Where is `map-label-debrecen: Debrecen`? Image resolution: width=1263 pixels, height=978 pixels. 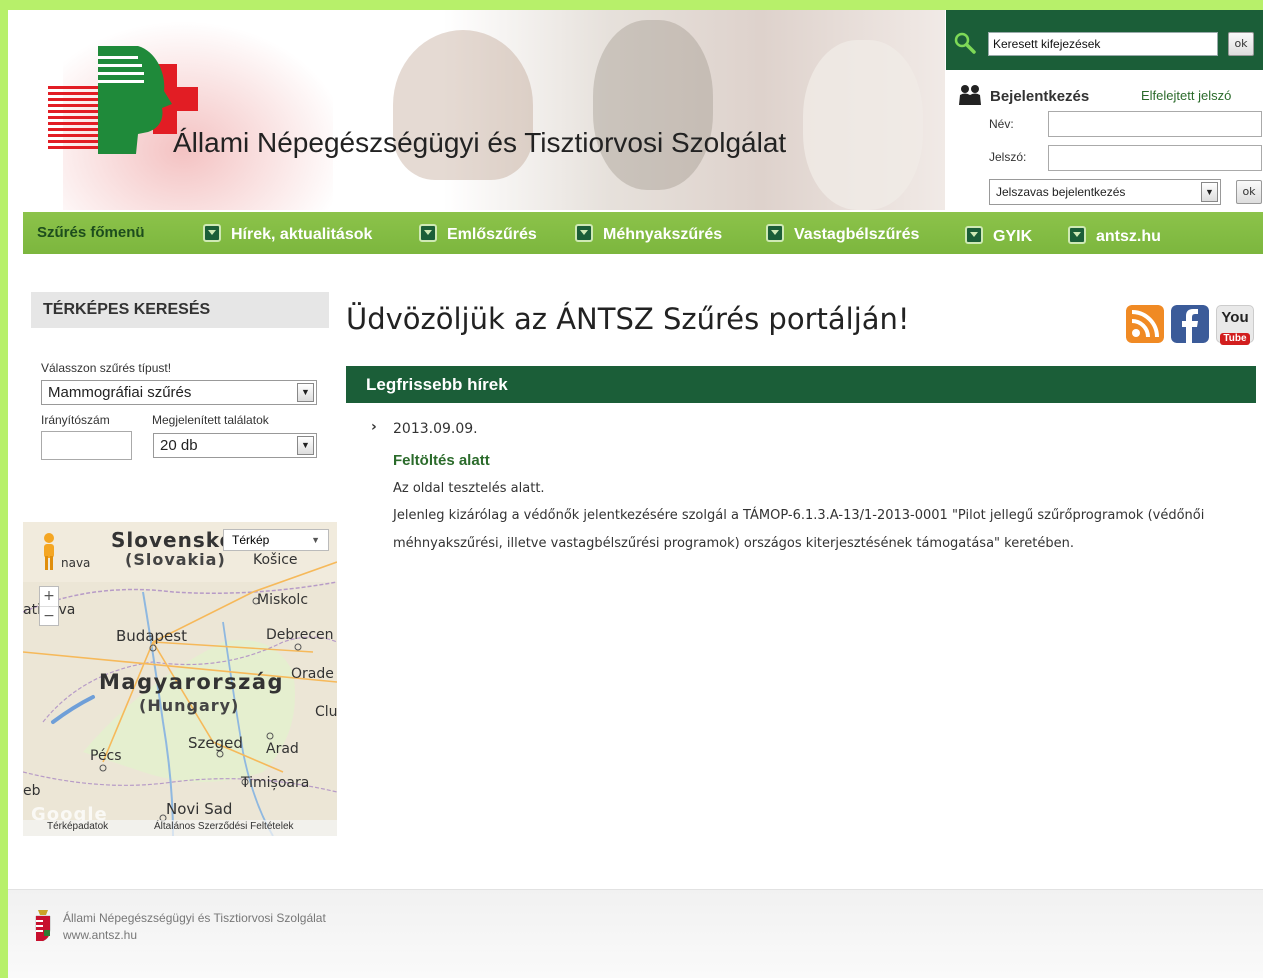 map-label-debrecen: Debrecen is located at coordinates (300, 635).